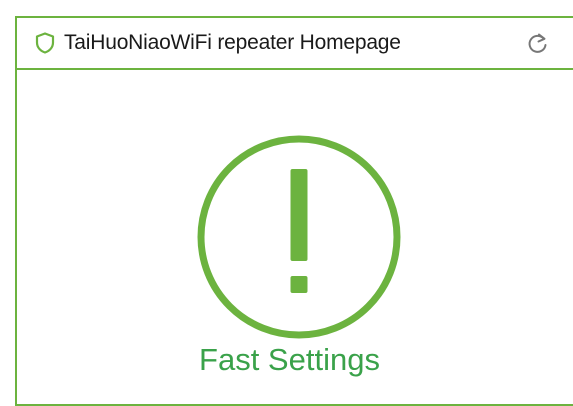 The height and width of the screenshot is (406, 573). Describe the element at coordinates (289, 360) in the screenshot. I see `fast-settings-link: Fast Settings` at that location.